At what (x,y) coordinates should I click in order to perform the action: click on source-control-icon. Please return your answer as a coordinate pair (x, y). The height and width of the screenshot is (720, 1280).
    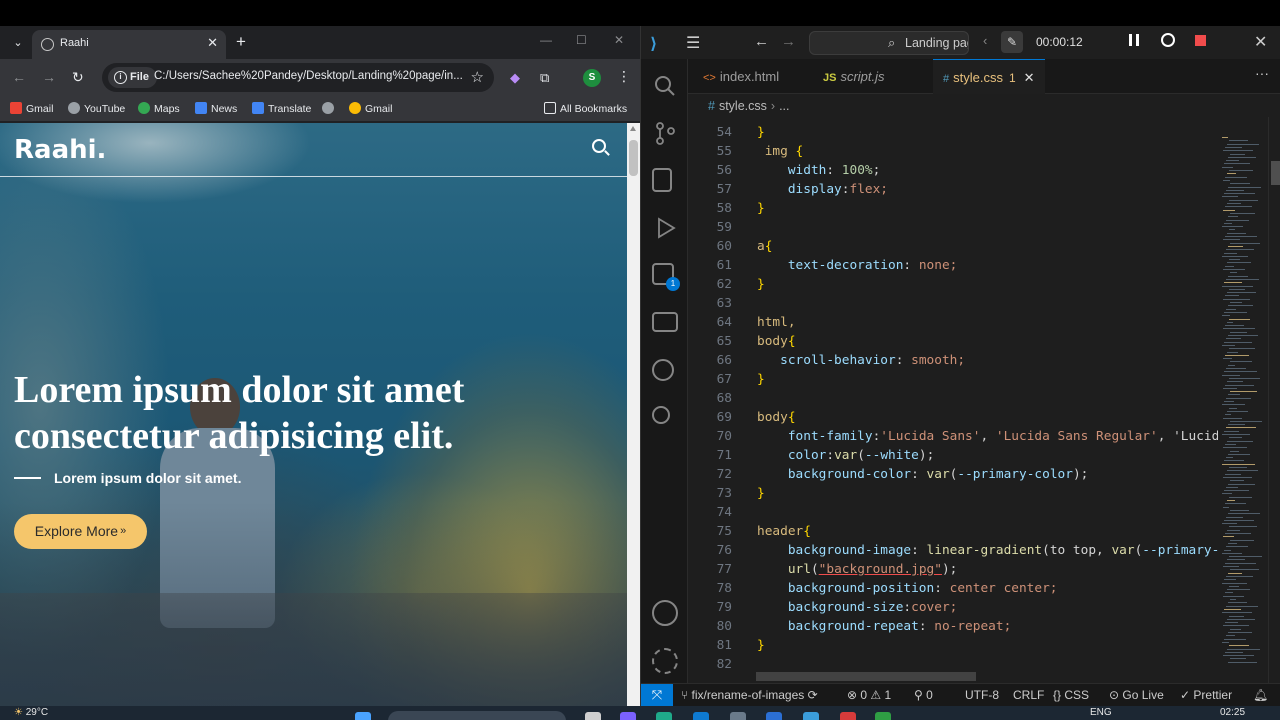
    Looking at the image, I should click on (665, 133).